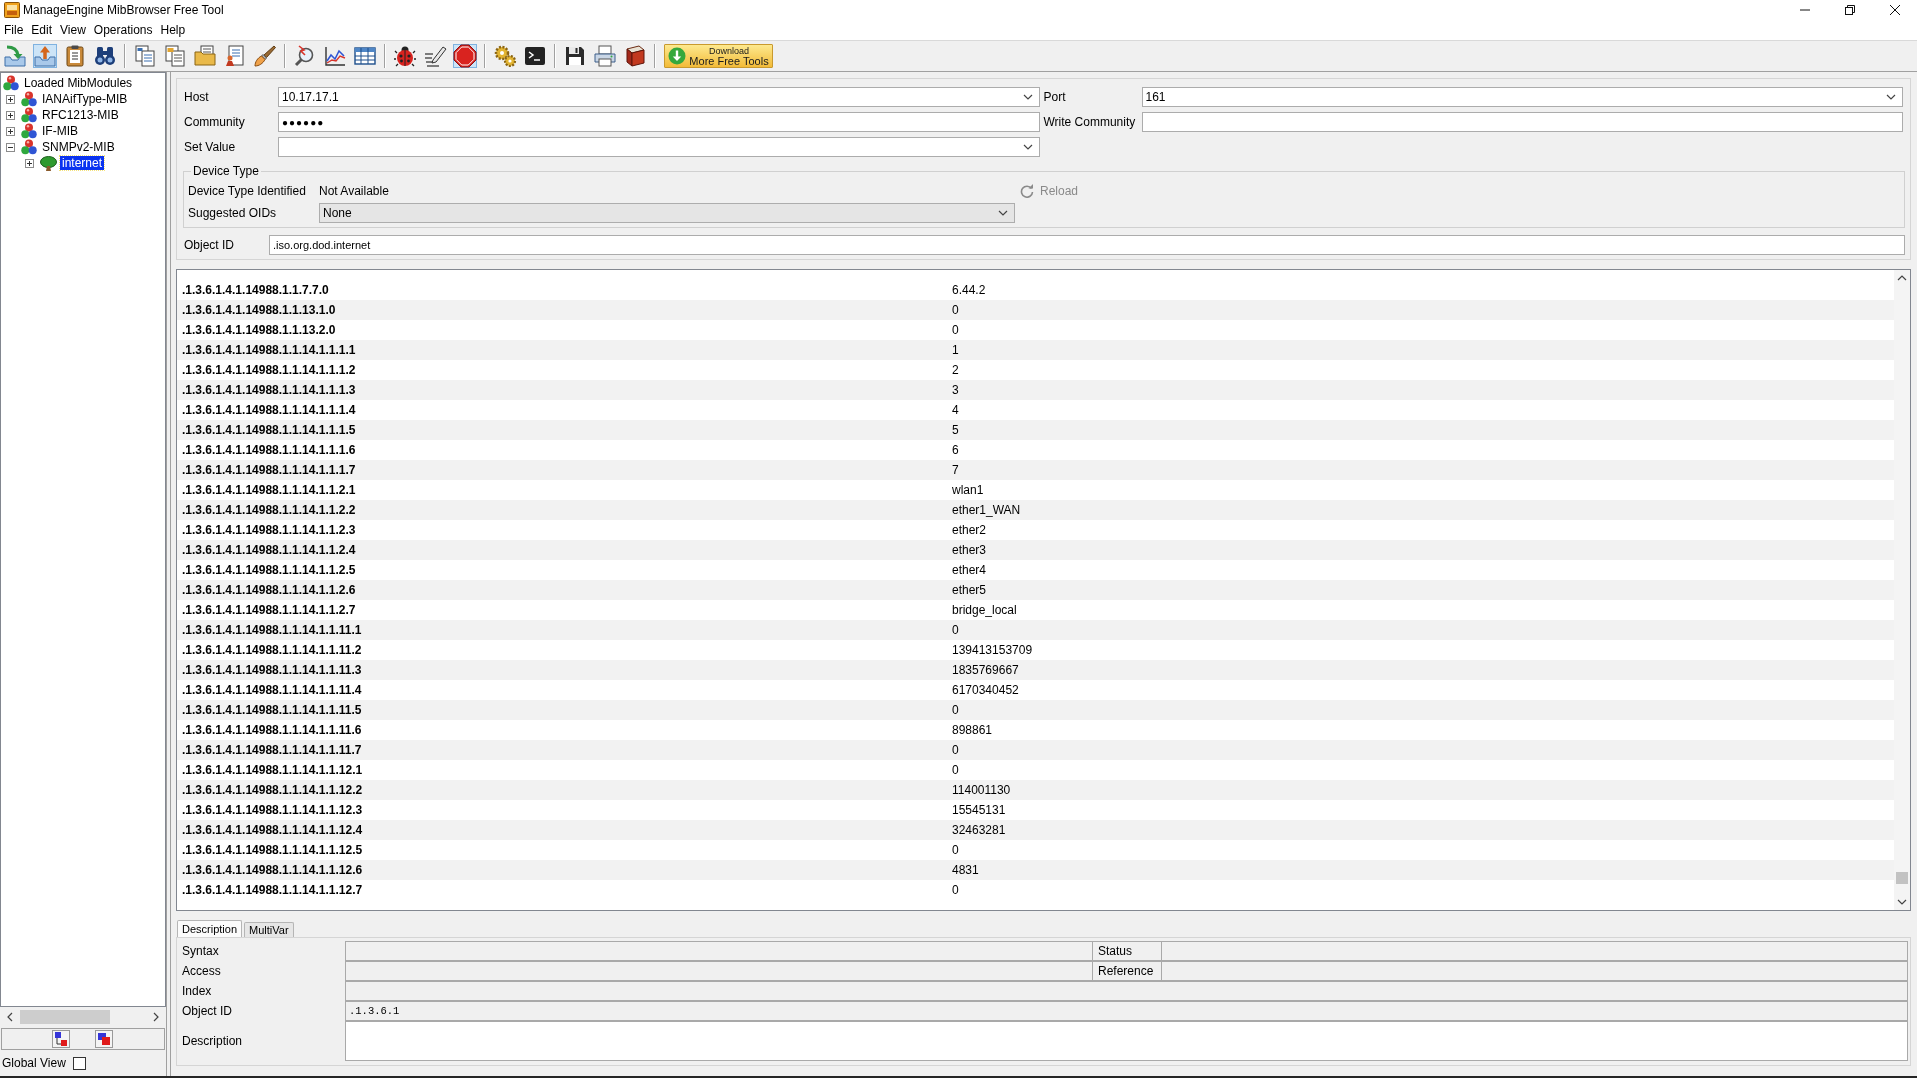 Image resolution: width=1917 pixels, height=1078 pixels. What do you see at coordinates (235, 56) in the screenshot?
I see `document-icon` at bounding box center [235, 56].